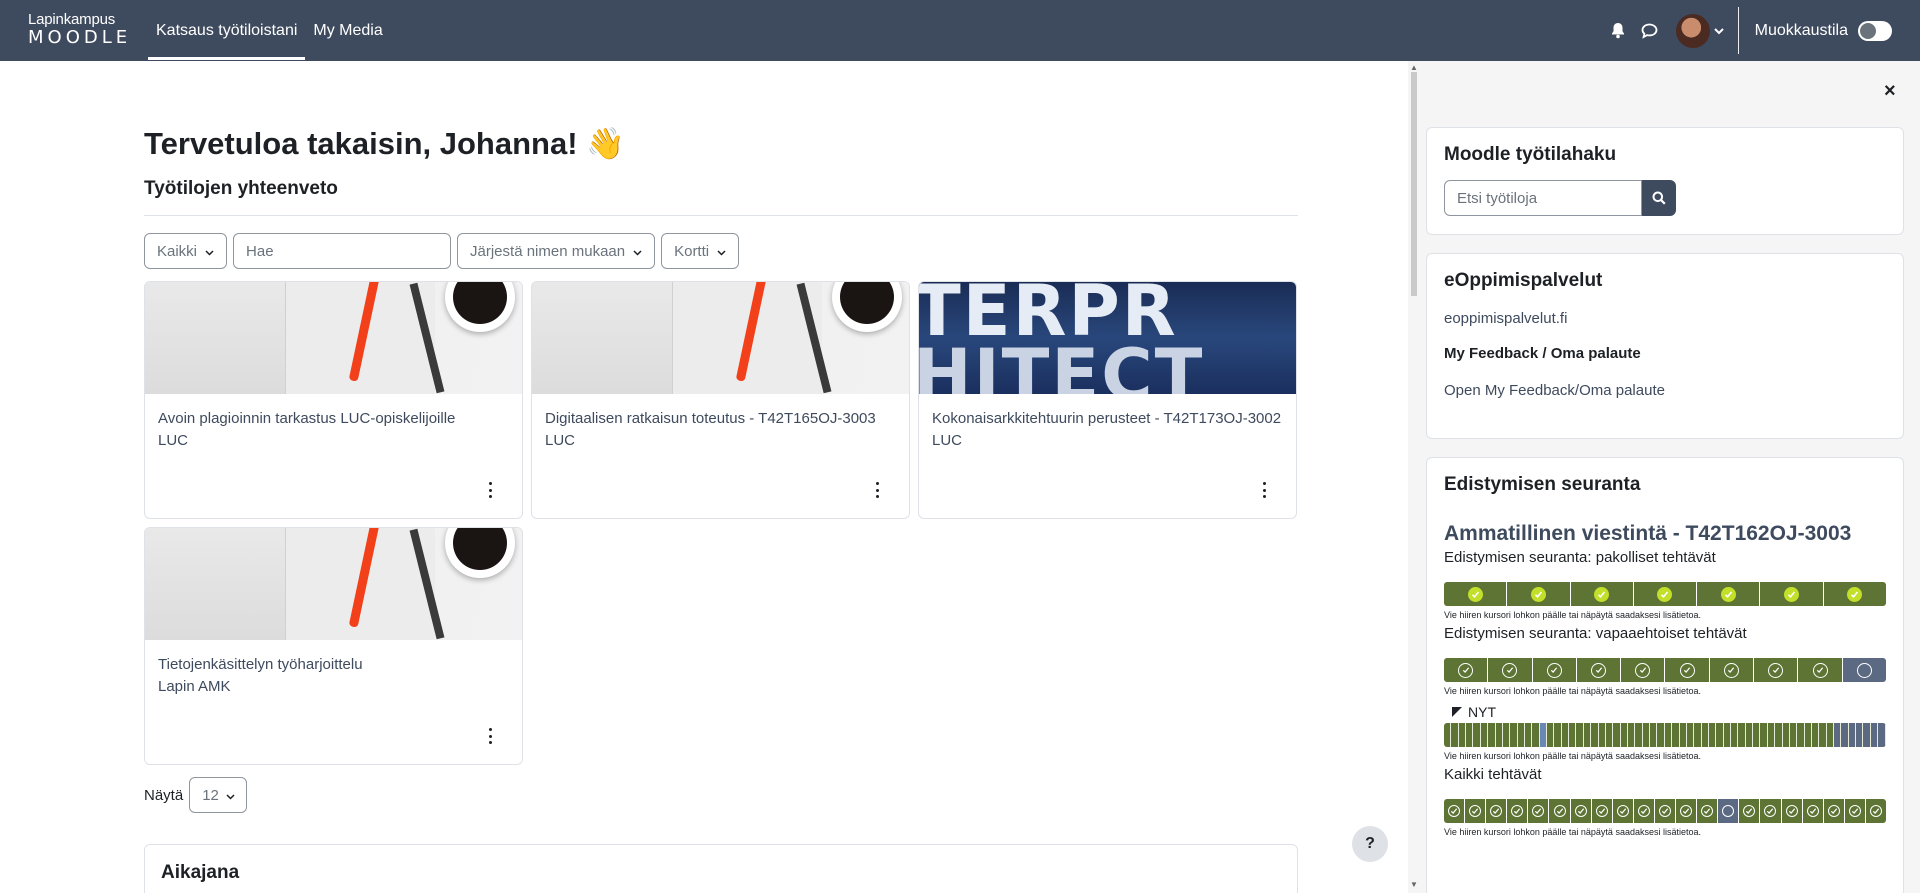  I want to click on nav-link-dashboard: Katsaus työtiloistani, so click(227, 30).